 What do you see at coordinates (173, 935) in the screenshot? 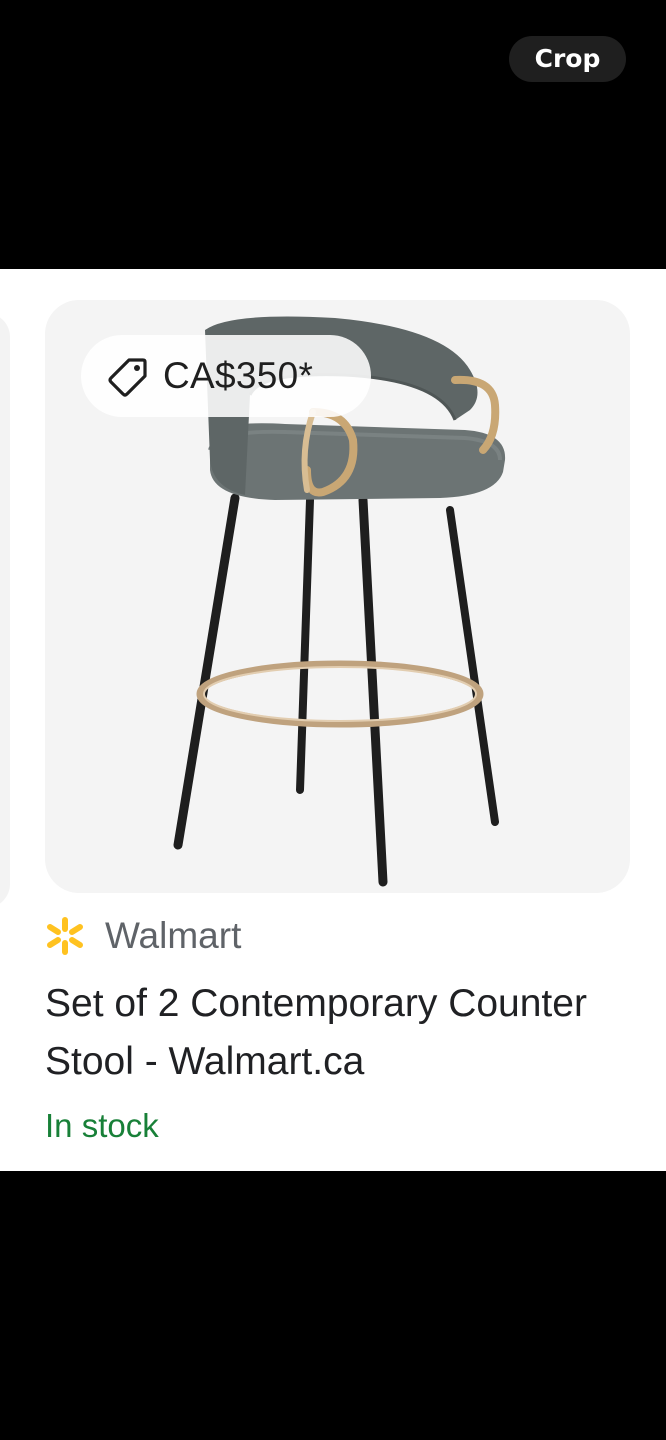
I see `merchant-name: Walmart` at bounding box center [173, 935].